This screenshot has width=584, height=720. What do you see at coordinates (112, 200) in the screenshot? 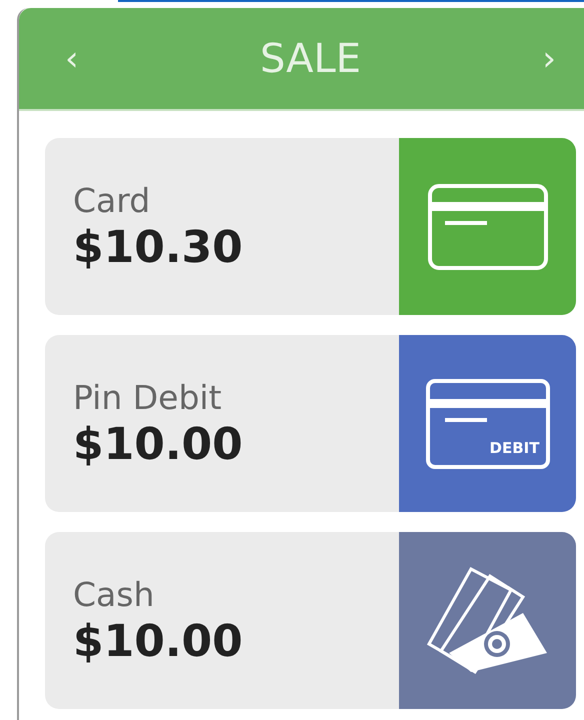
I see `tender-label: Card` at bounding box center [112, 200].